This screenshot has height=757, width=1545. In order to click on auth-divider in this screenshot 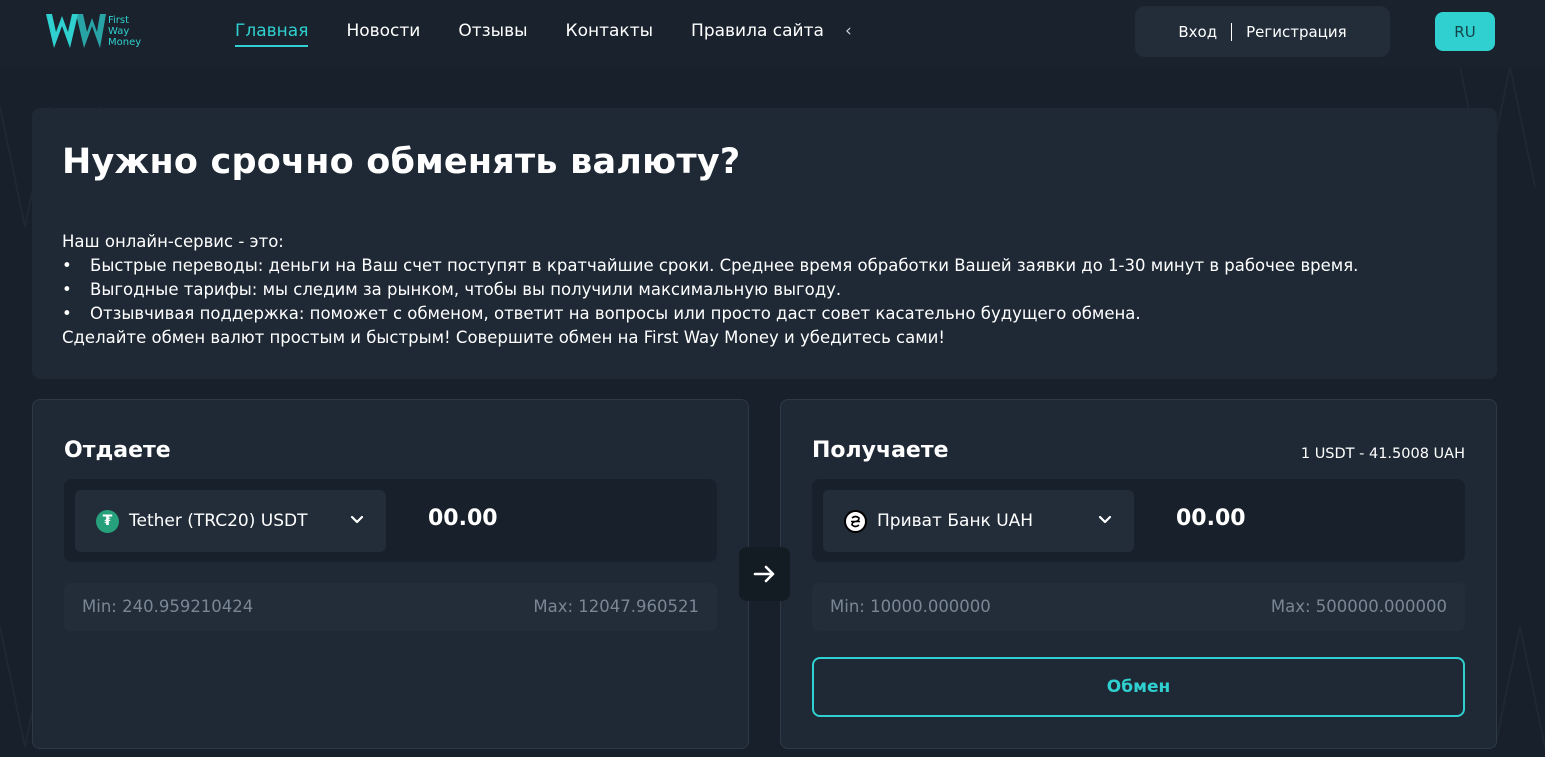, I will do `click(1232, 31)`.